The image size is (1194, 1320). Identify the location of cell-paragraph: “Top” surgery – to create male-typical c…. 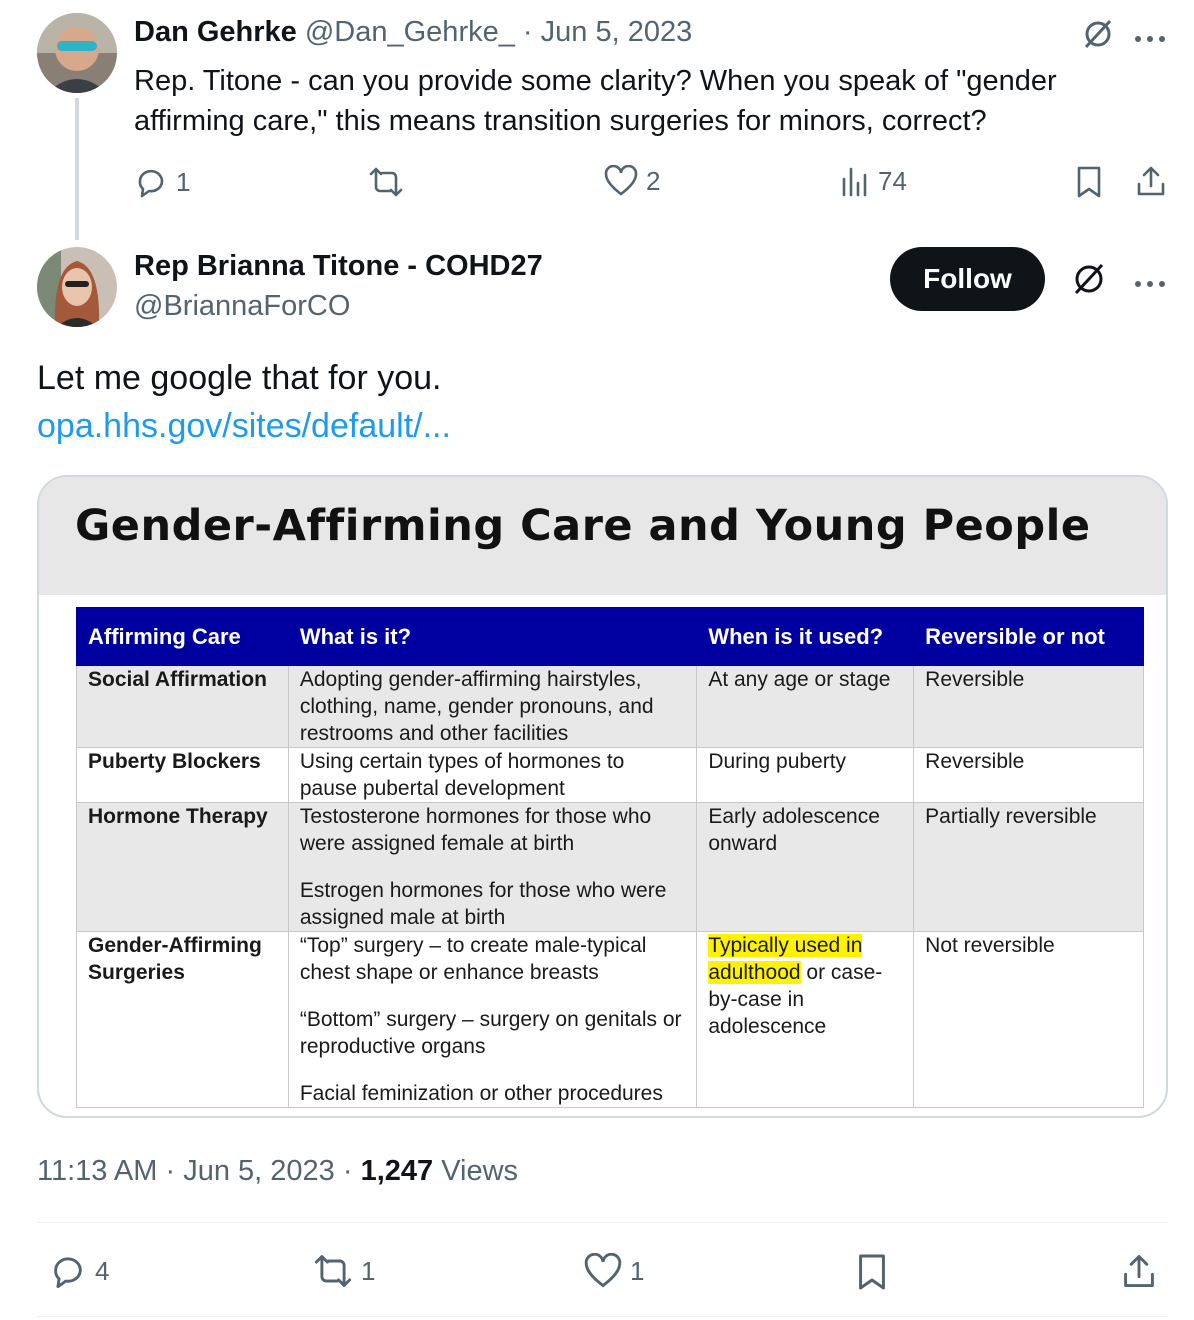
(473, 959).